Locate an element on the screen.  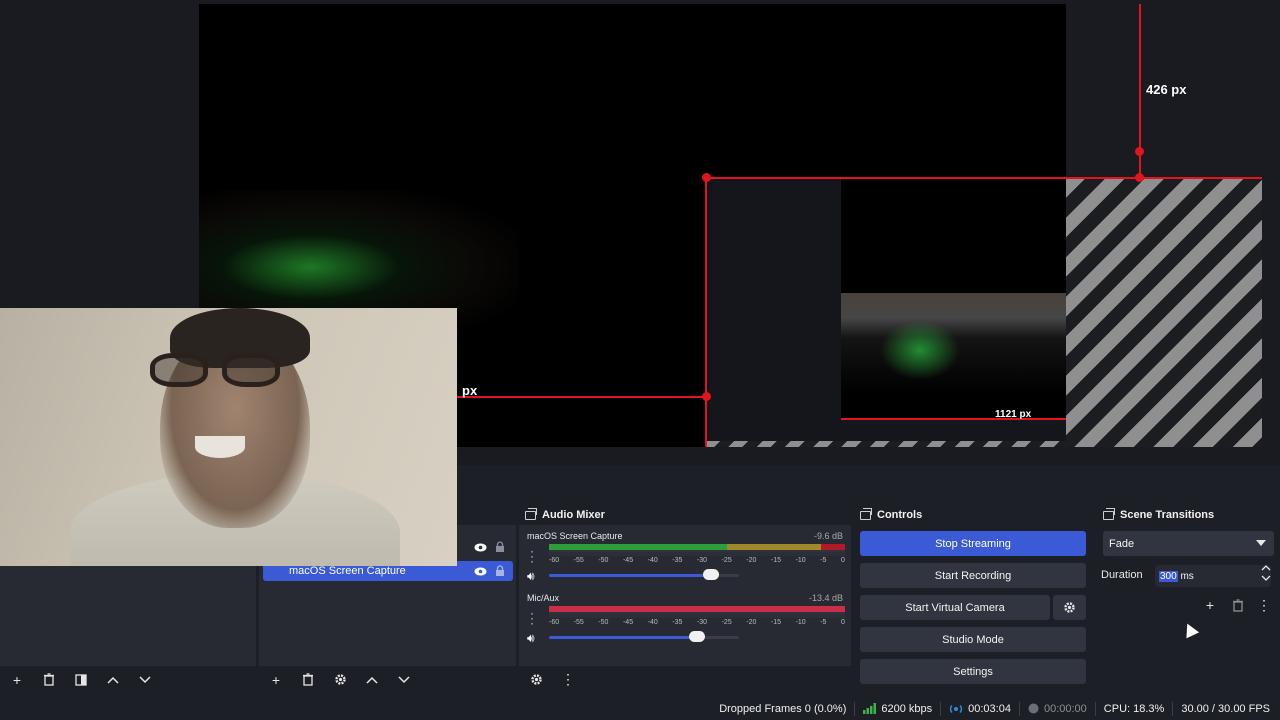
remove-transition-button is located at coordinates (1238, 605).